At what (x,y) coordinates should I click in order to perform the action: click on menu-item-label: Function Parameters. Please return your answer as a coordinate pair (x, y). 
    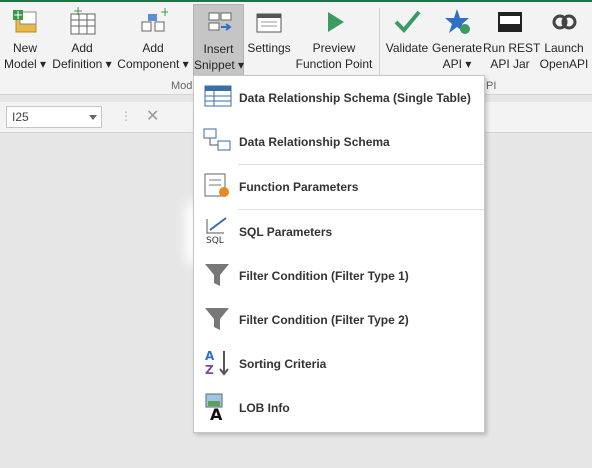
    Looking at the image, I should click on (299, 187).